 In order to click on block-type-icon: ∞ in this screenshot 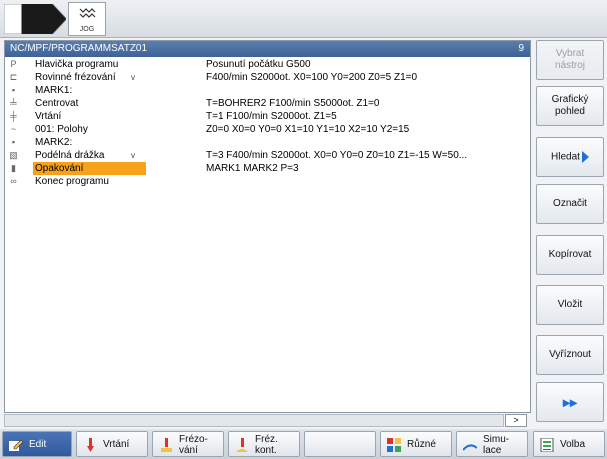, I will do `click(13, 181)`.